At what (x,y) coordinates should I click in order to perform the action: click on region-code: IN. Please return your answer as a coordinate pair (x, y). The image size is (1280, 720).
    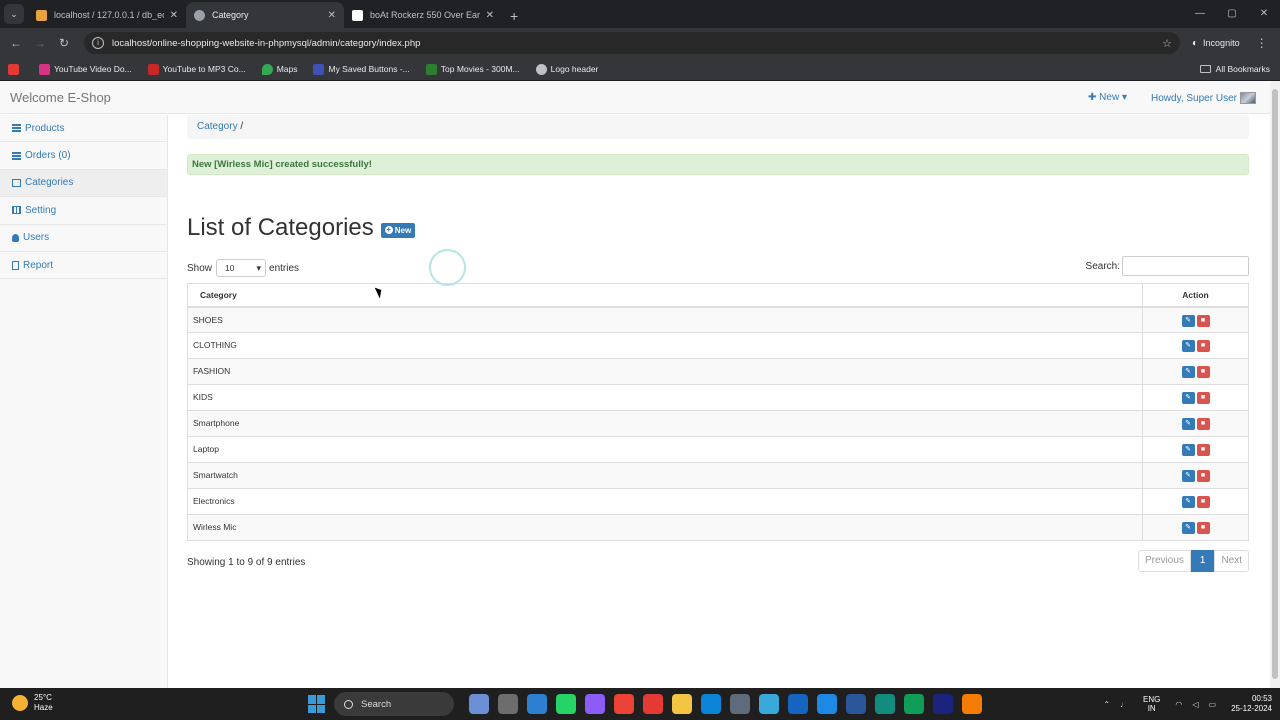
    Looking at the image, I should click on (1151, 708).